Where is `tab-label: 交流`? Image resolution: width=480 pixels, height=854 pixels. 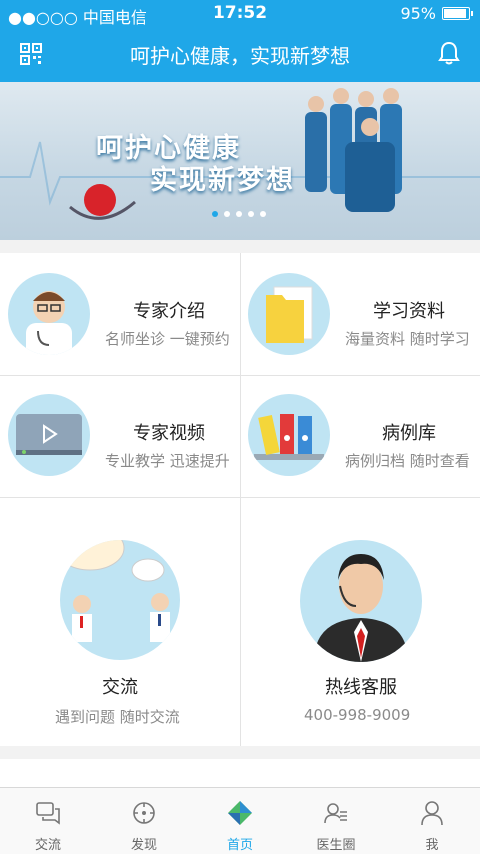 tab-label: 交流 is located at coordinates (47, 845).